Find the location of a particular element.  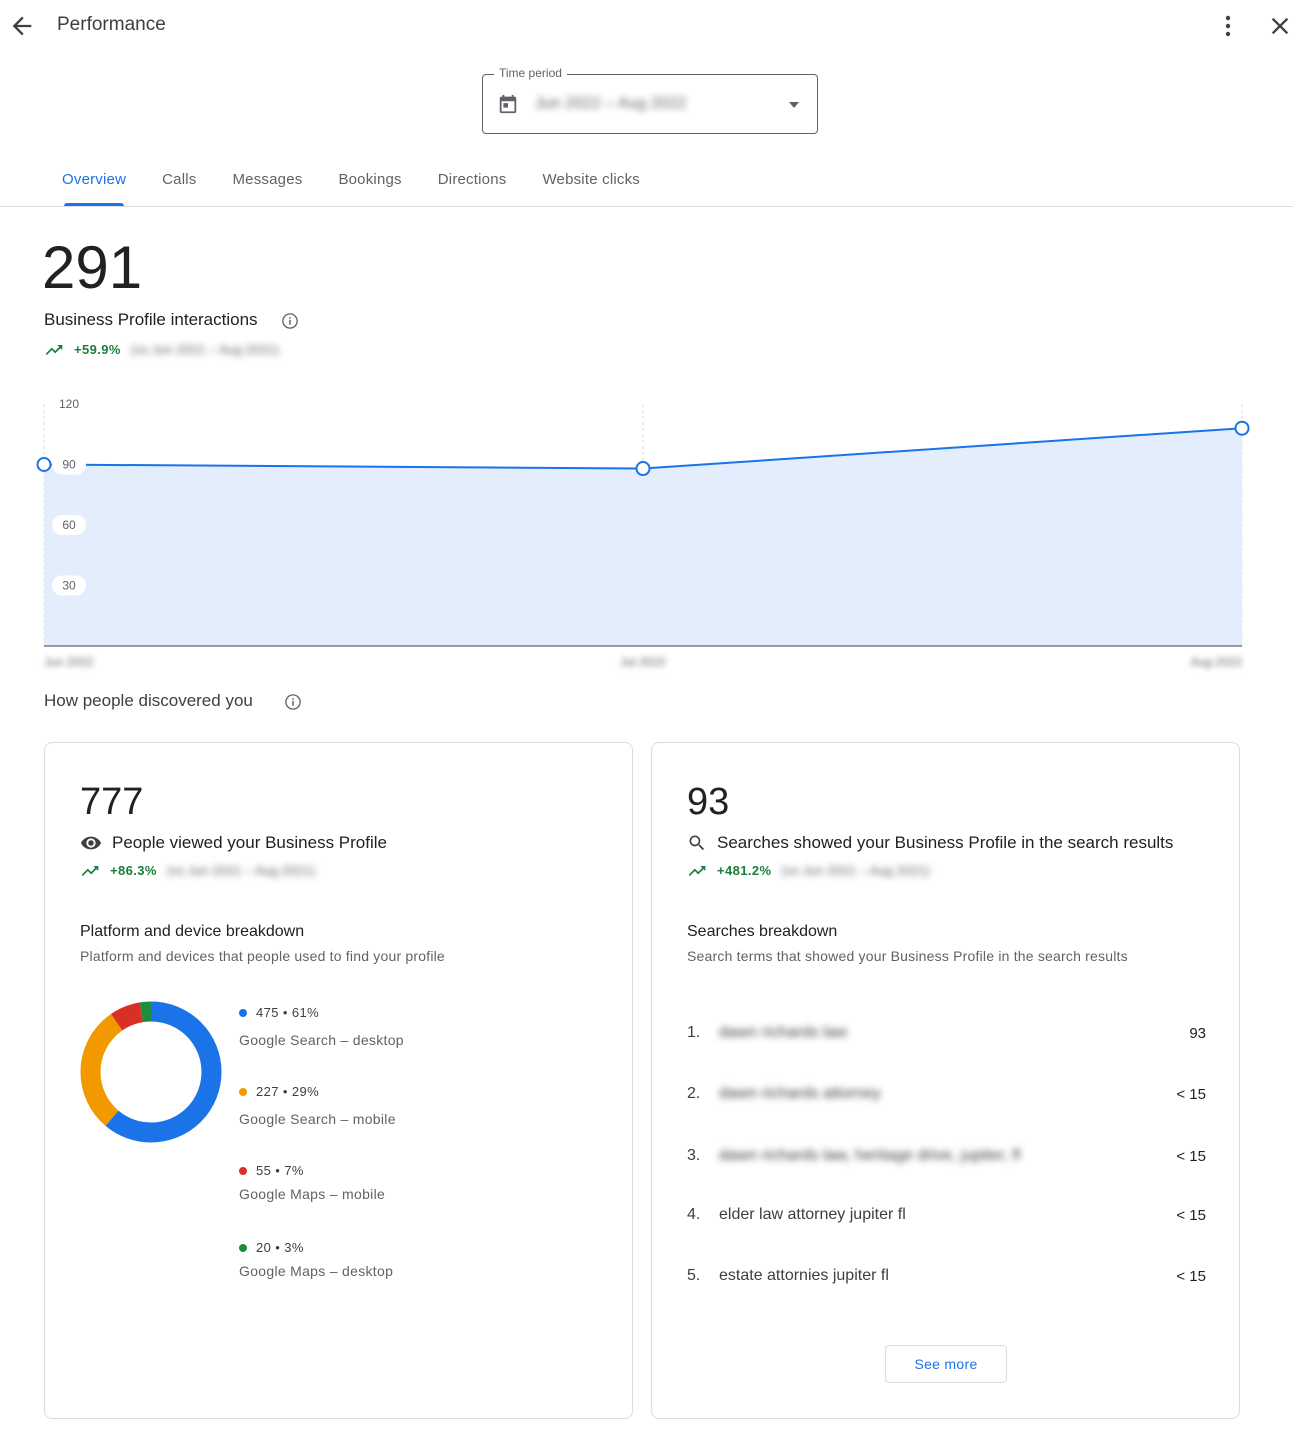

interactions-trend-value: +59.9% is located at coordinates (97, 349).